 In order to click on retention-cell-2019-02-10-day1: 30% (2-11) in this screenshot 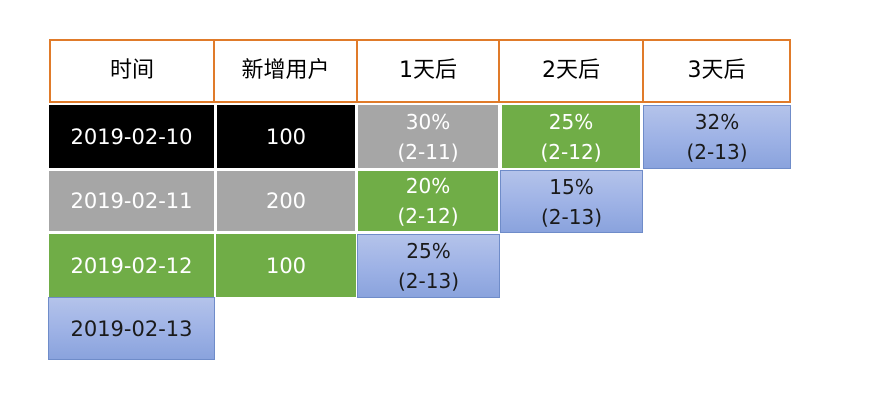, I will do `click(428, 136)`.